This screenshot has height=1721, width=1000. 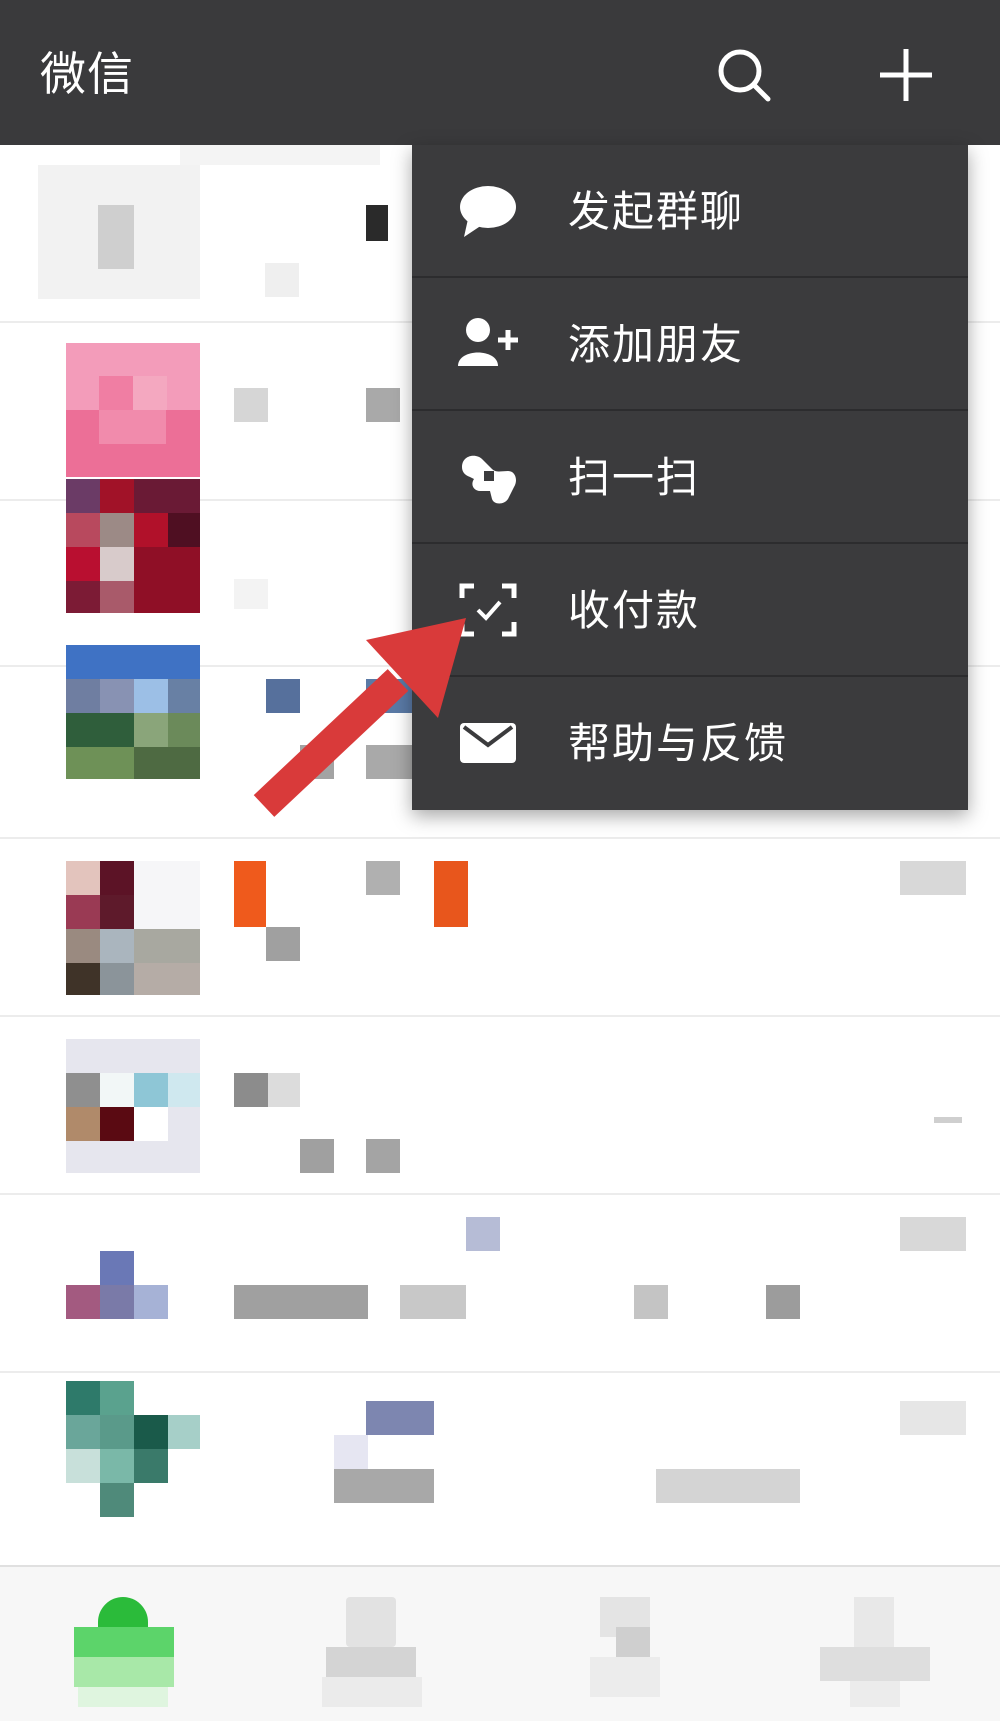 What do you see at coordinates (906, 75) in the screenshot?
I see `plus-icon` at bounding box center [906, 75].